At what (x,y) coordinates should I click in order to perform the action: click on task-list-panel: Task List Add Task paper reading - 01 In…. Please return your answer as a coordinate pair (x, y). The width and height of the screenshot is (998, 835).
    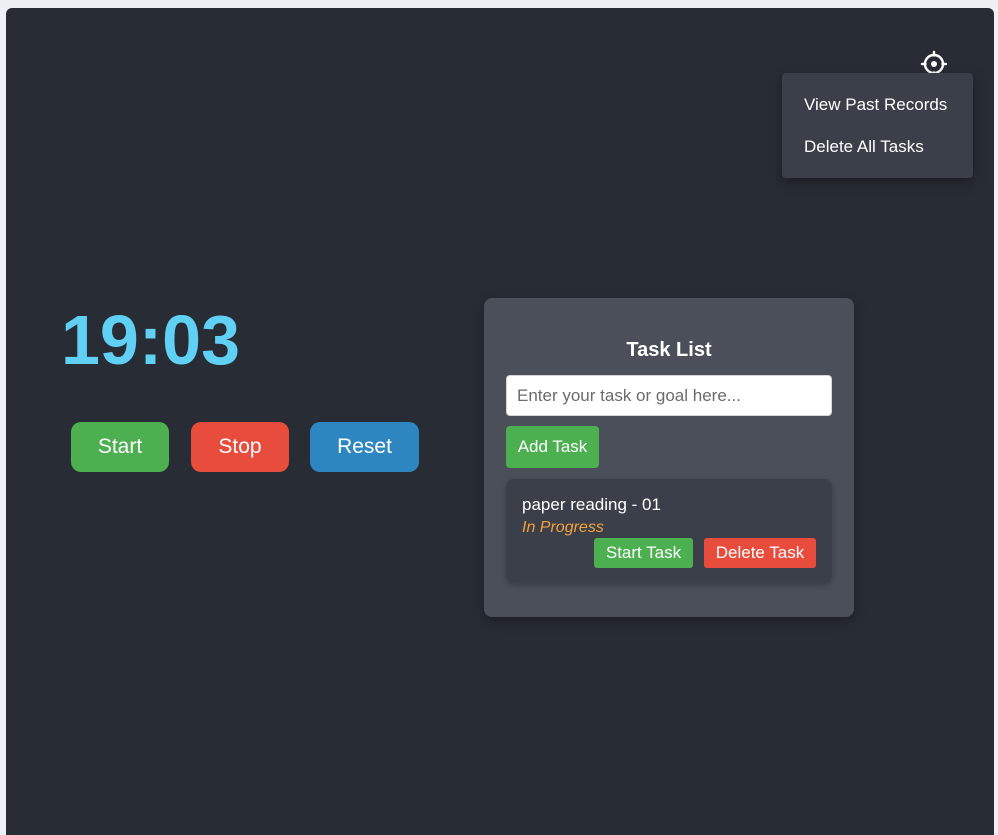
    Looking at the image, I should click on (669, 457).